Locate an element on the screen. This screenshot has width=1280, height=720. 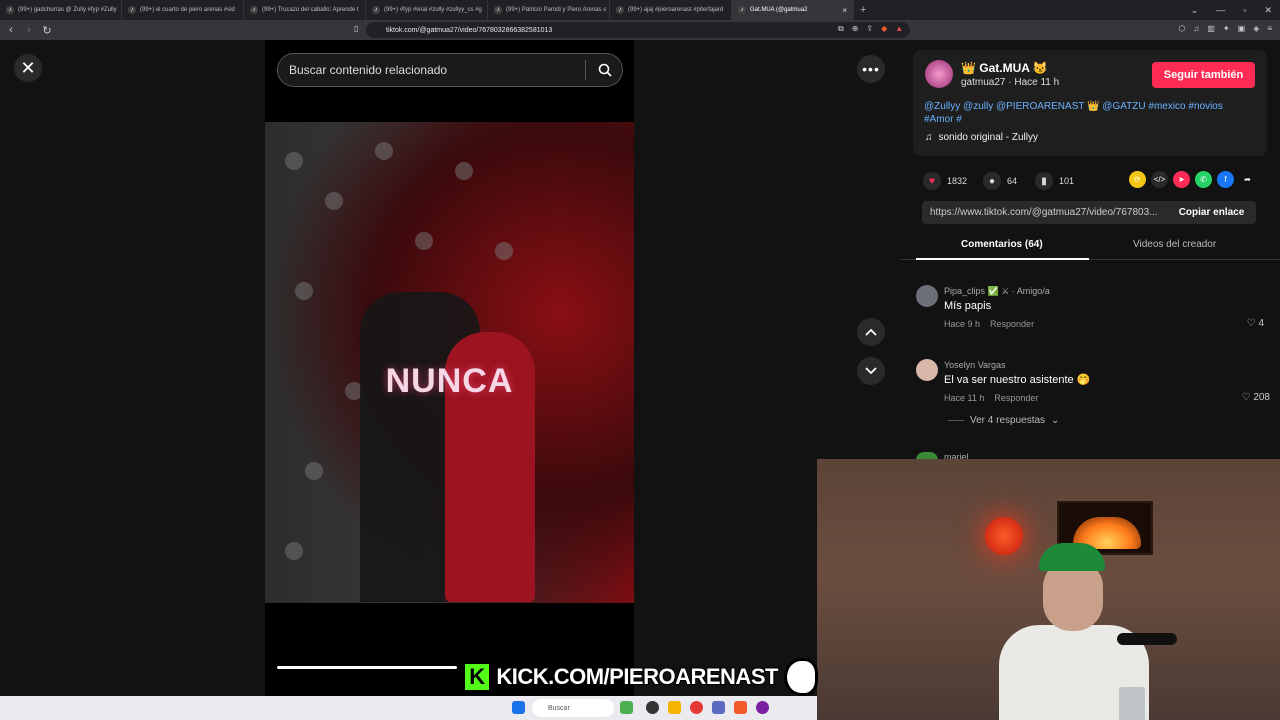
new-tab-button: + is located at coordinates (863, 10).